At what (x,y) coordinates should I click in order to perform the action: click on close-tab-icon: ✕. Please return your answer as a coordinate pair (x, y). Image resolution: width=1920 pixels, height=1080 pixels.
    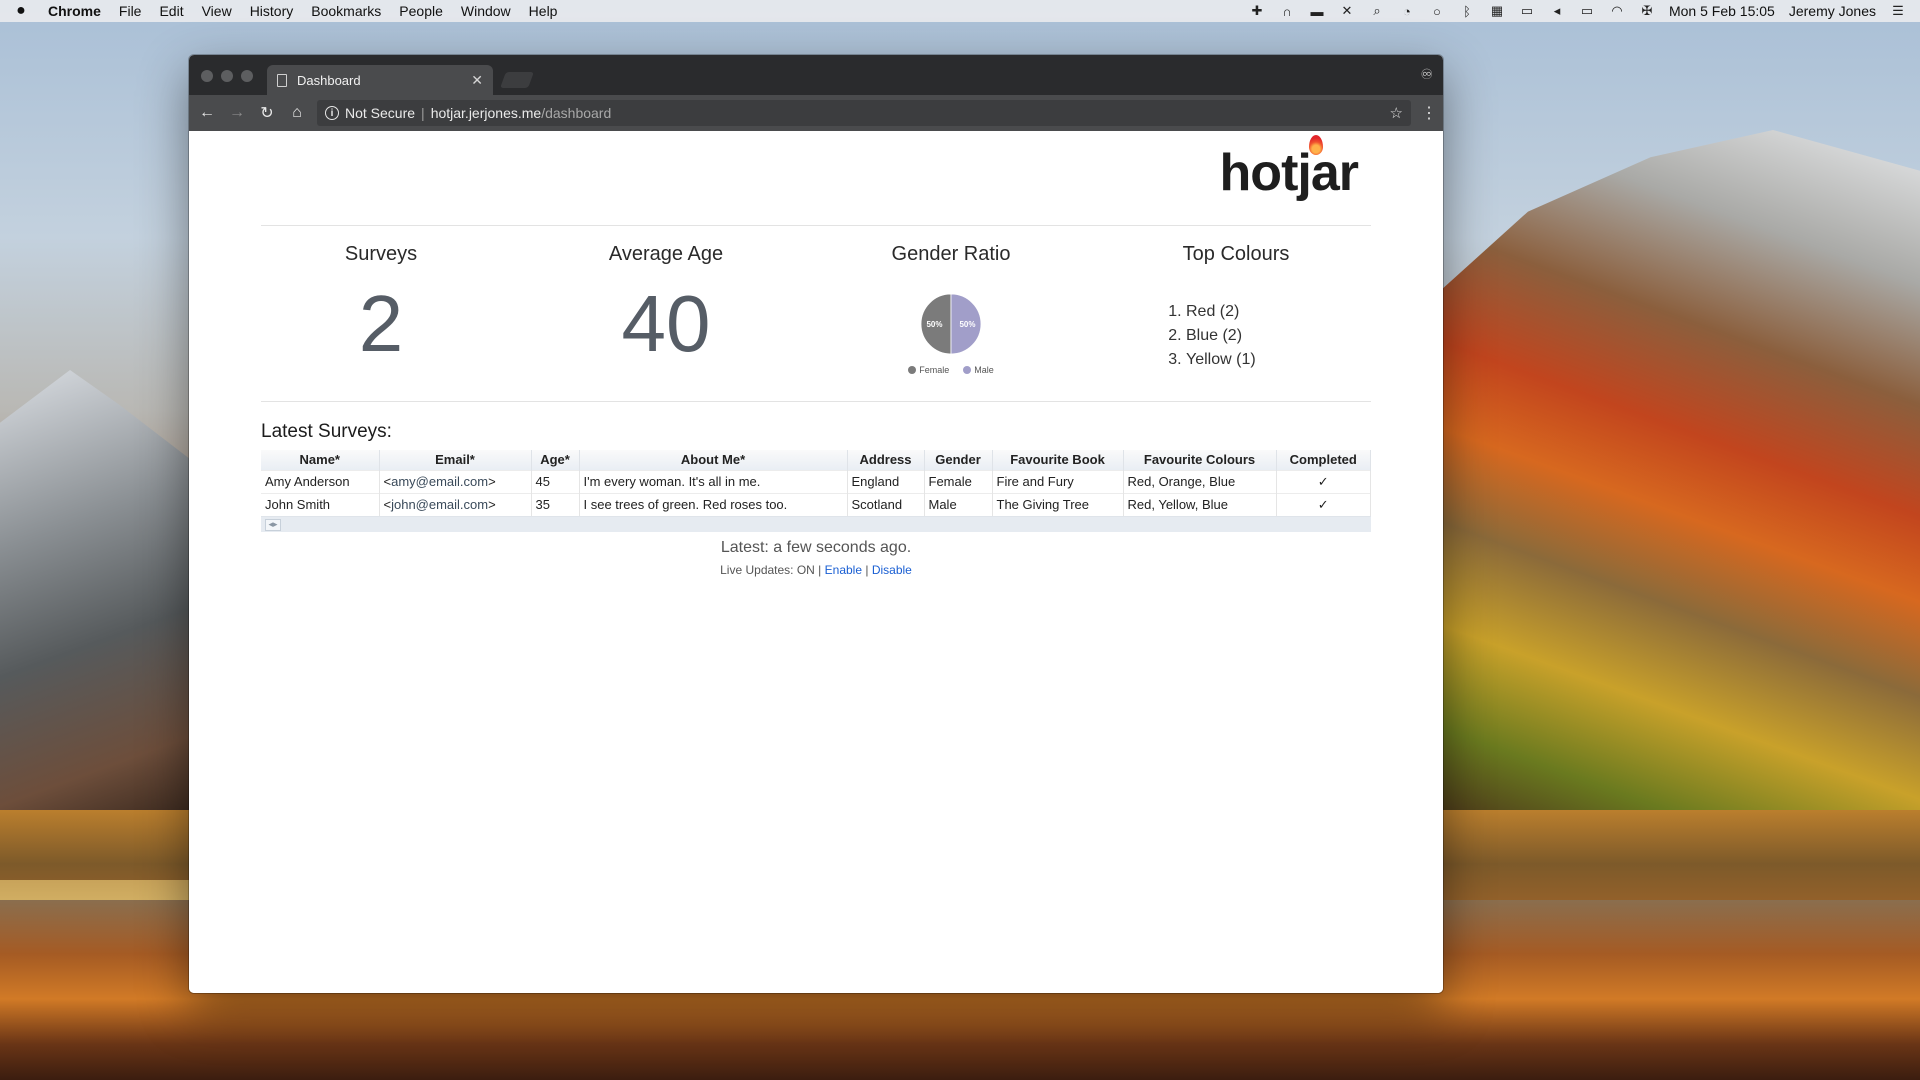
    Looking at the image, I should click on (477, 80).